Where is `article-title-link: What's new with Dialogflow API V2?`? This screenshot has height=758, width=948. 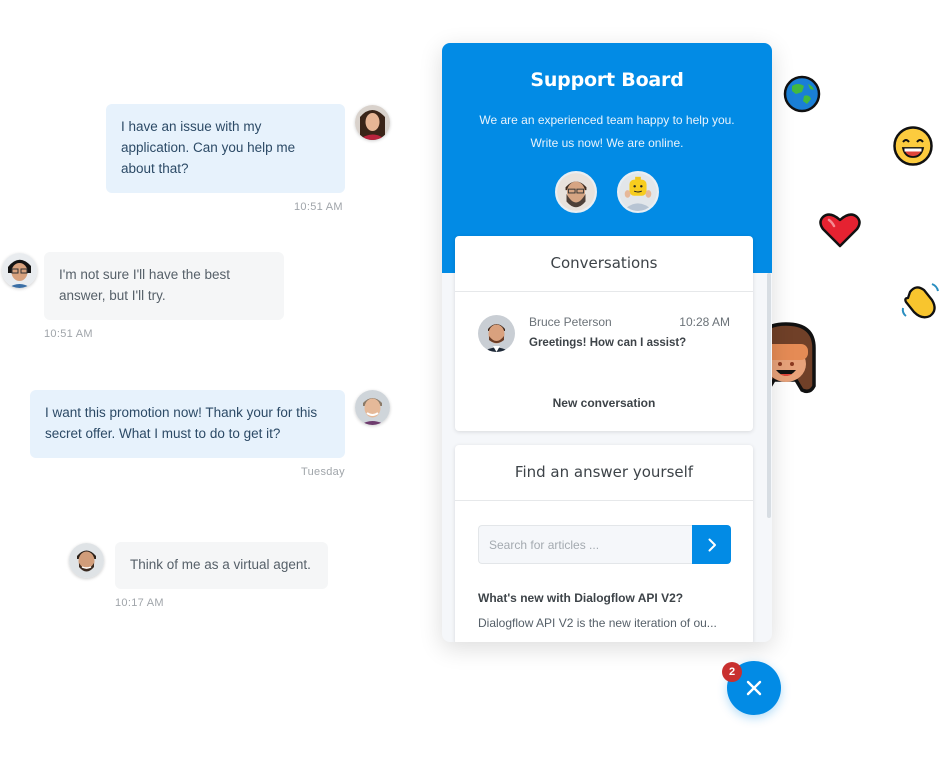
article-title-link: What's new with Dialogflow API V2? is located at coordinates (580, 598).